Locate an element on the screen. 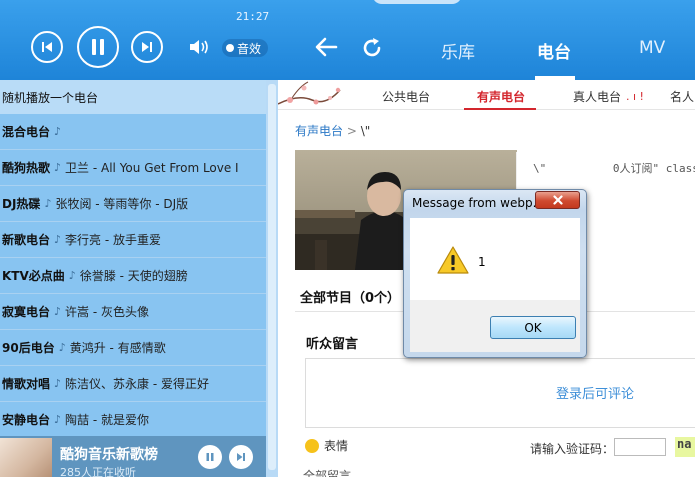 This screenshot has height=477, width=695. radio-channel-row: 寂寞电台 ♪ 许嵩 - 灰色头像 is located at coordinates (133, 312).